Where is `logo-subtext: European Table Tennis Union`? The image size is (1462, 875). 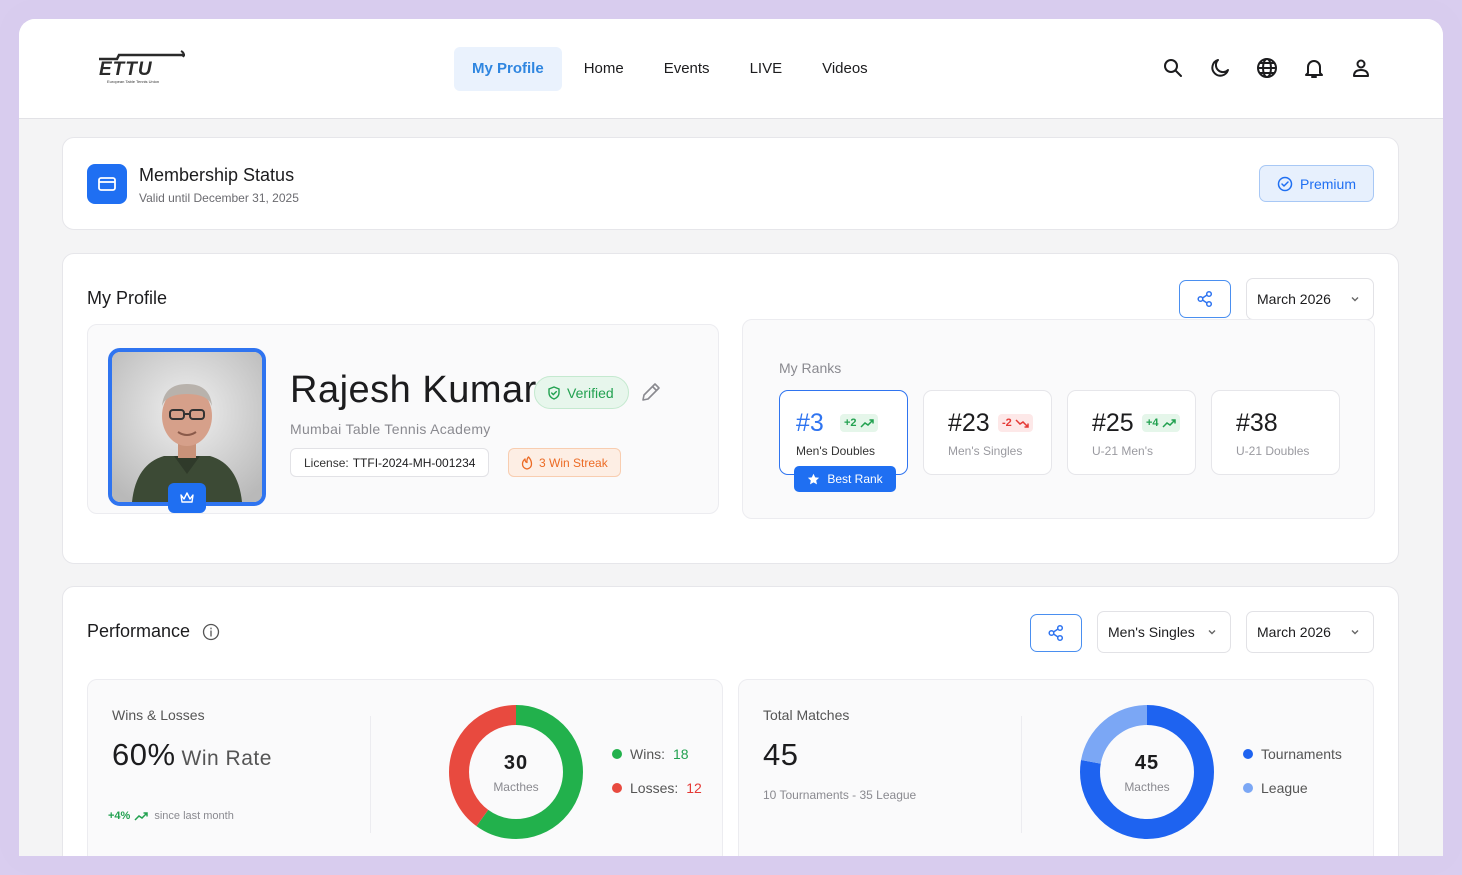 logo-subtext: European Table Tennis Union is located at coordinates (133, 81).